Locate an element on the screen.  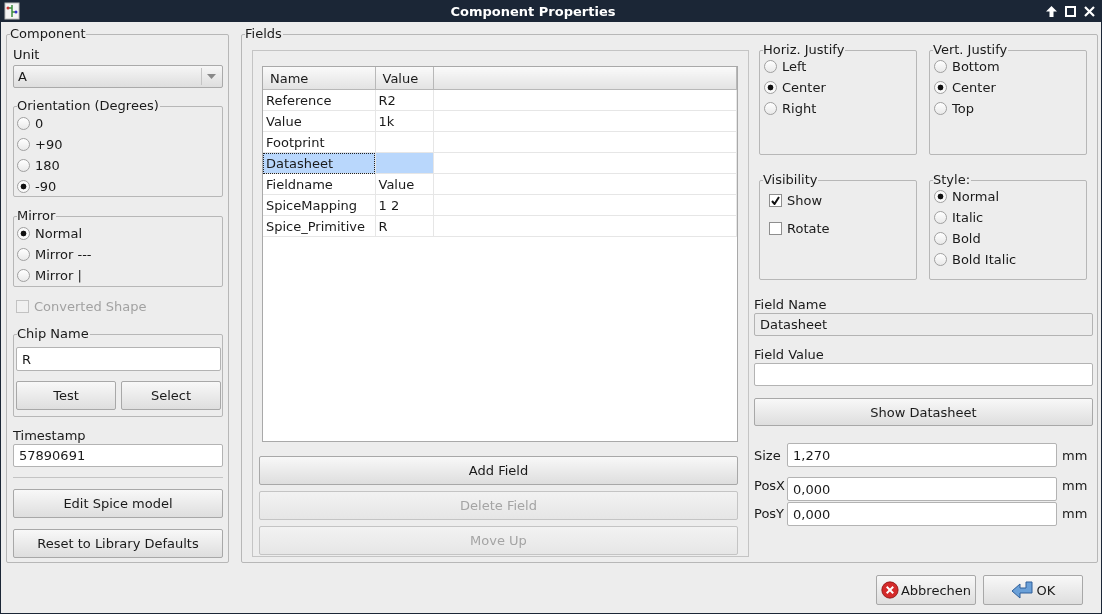
field-label: PosY is located at coordinates (770, 514).